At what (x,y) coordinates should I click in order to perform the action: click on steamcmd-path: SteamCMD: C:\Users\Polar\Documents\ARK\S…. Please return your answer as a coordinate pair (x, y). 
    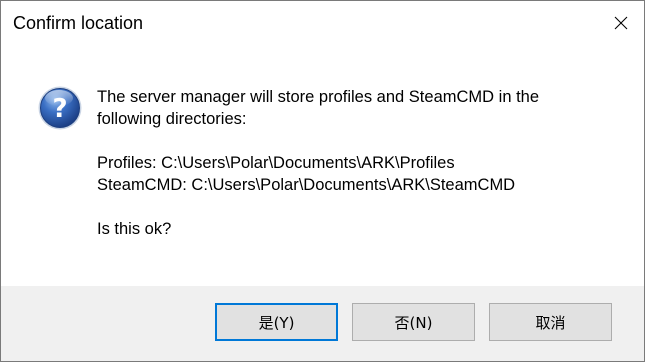
    Looking at the image, I should click on (306, 185).